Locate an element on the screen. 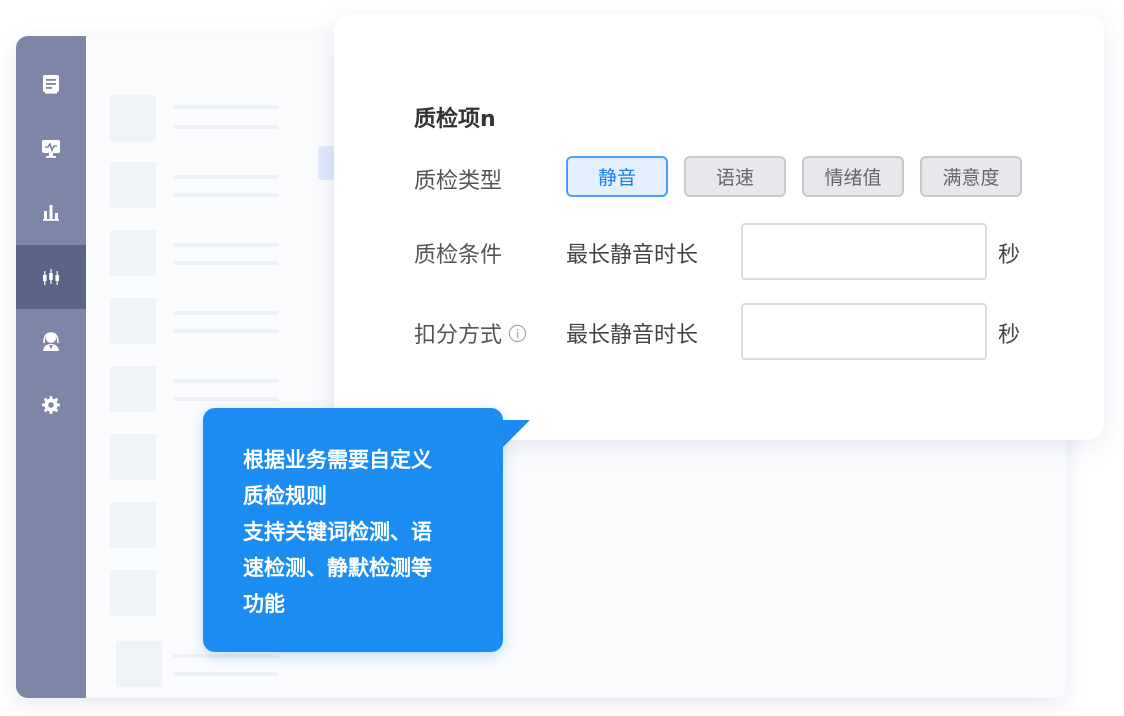 Image resolution: width=1124 pixels, height=716 pixels. feature-tooltip: 根据业务需要自定义 质检规则 支持关键词检测、语 速检测、静默检测等 功能 is located at coordinates (353, 530).